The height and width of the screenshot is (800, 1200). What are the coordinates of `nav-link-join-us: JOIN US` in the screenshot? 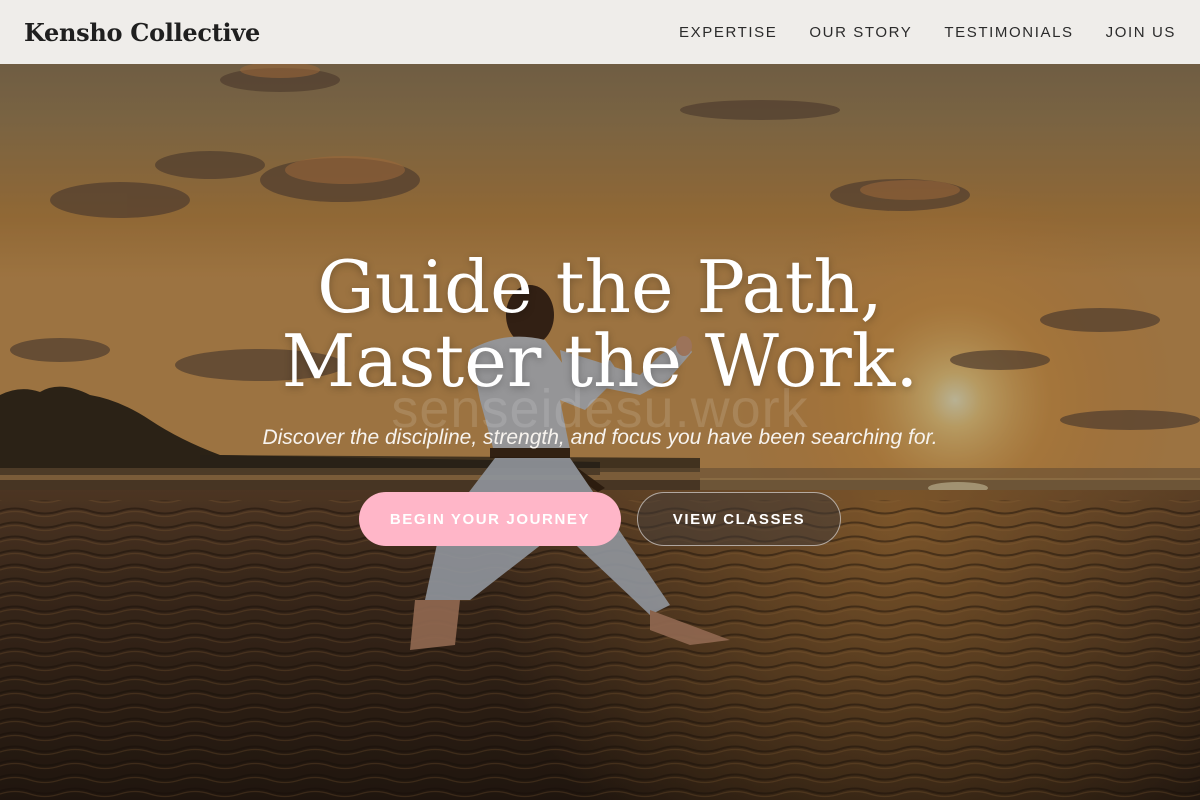 It's located at (1141, 32).